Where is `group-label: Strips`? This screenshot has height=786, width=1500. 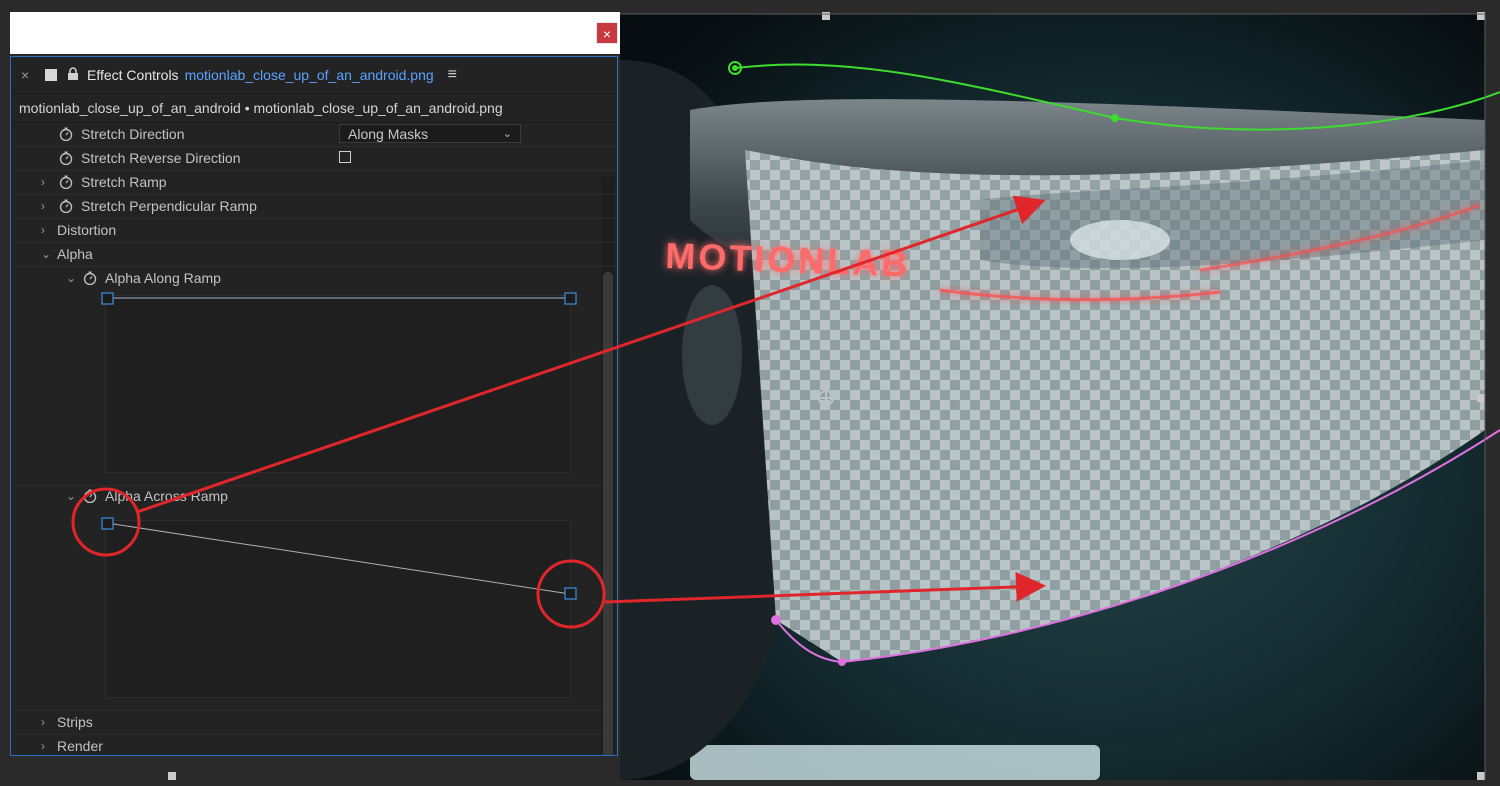 group-label: Strips is located at coordinates (75, 722).